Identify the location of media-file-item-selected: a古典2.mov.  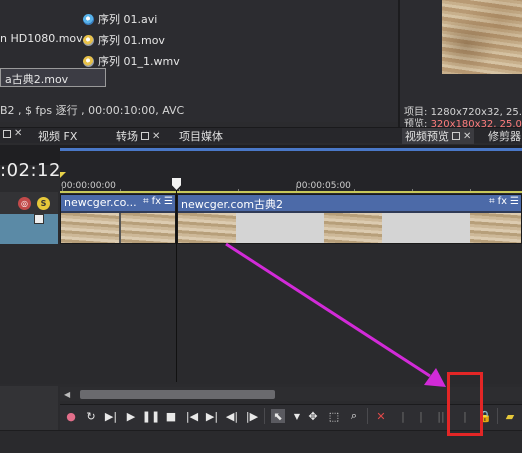
(53, 77).